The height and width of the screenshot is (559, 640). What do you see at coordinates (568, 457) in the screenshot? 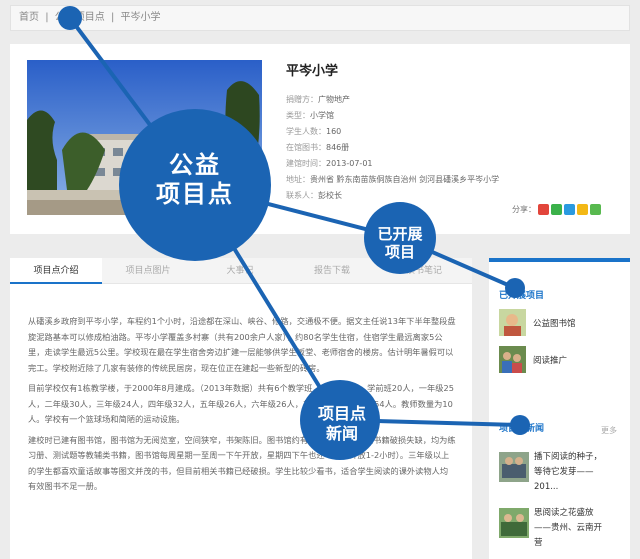
I see `news-title-line: 播下阅读的种子，` at bounding box center [568, 457].